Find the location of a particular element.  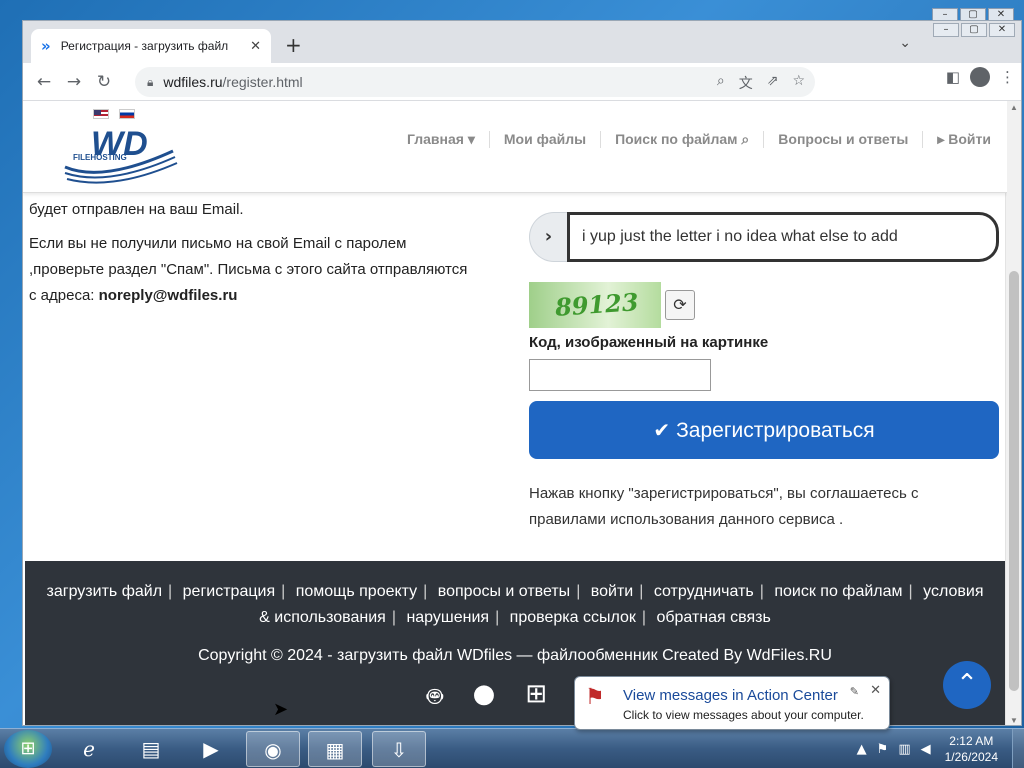

site-logo: WD FILEHOSTING is located at coordinates (123, 157).